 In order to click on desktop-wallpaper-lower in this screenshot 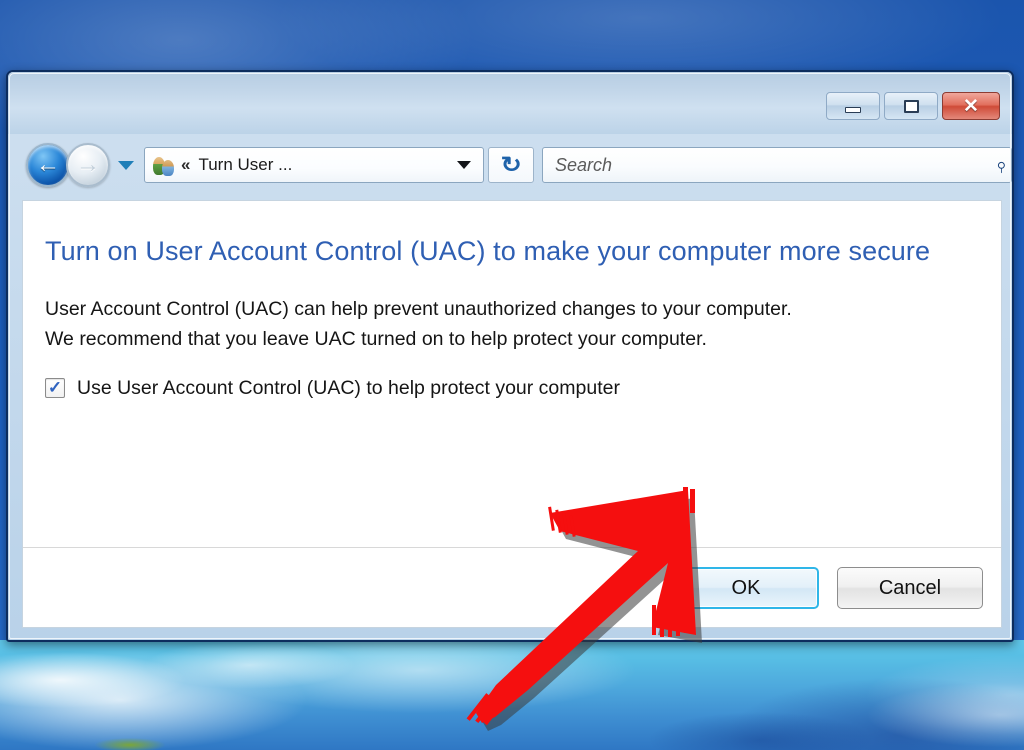, I will do `click(512, 695)`.